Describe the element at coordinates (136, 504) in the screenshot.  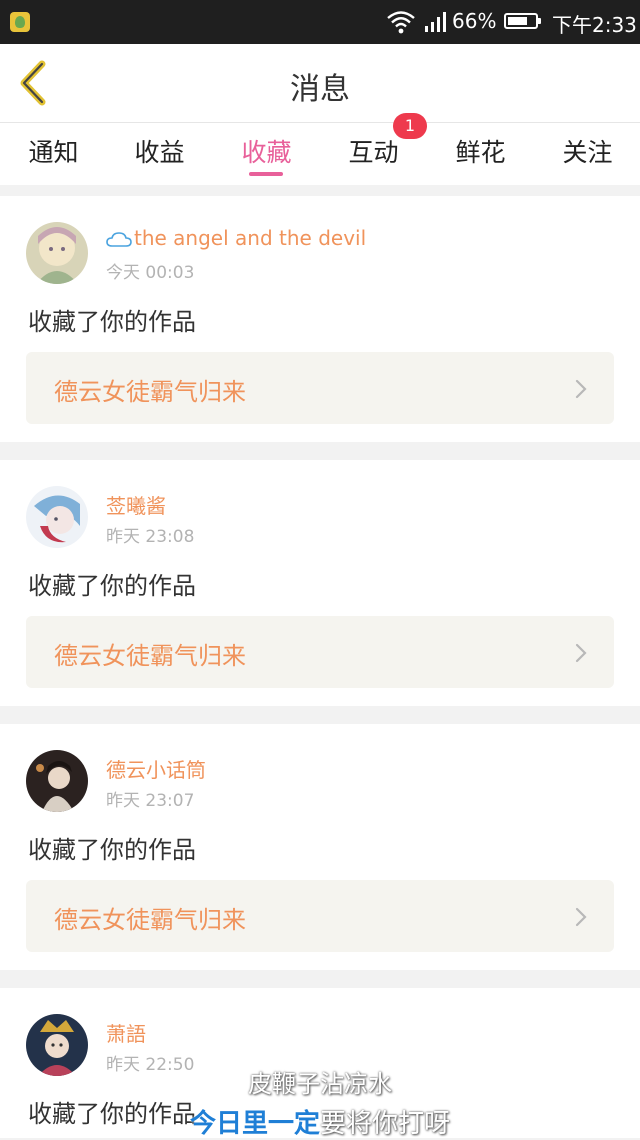
I see `user-name: 莶曦酱` at that location.